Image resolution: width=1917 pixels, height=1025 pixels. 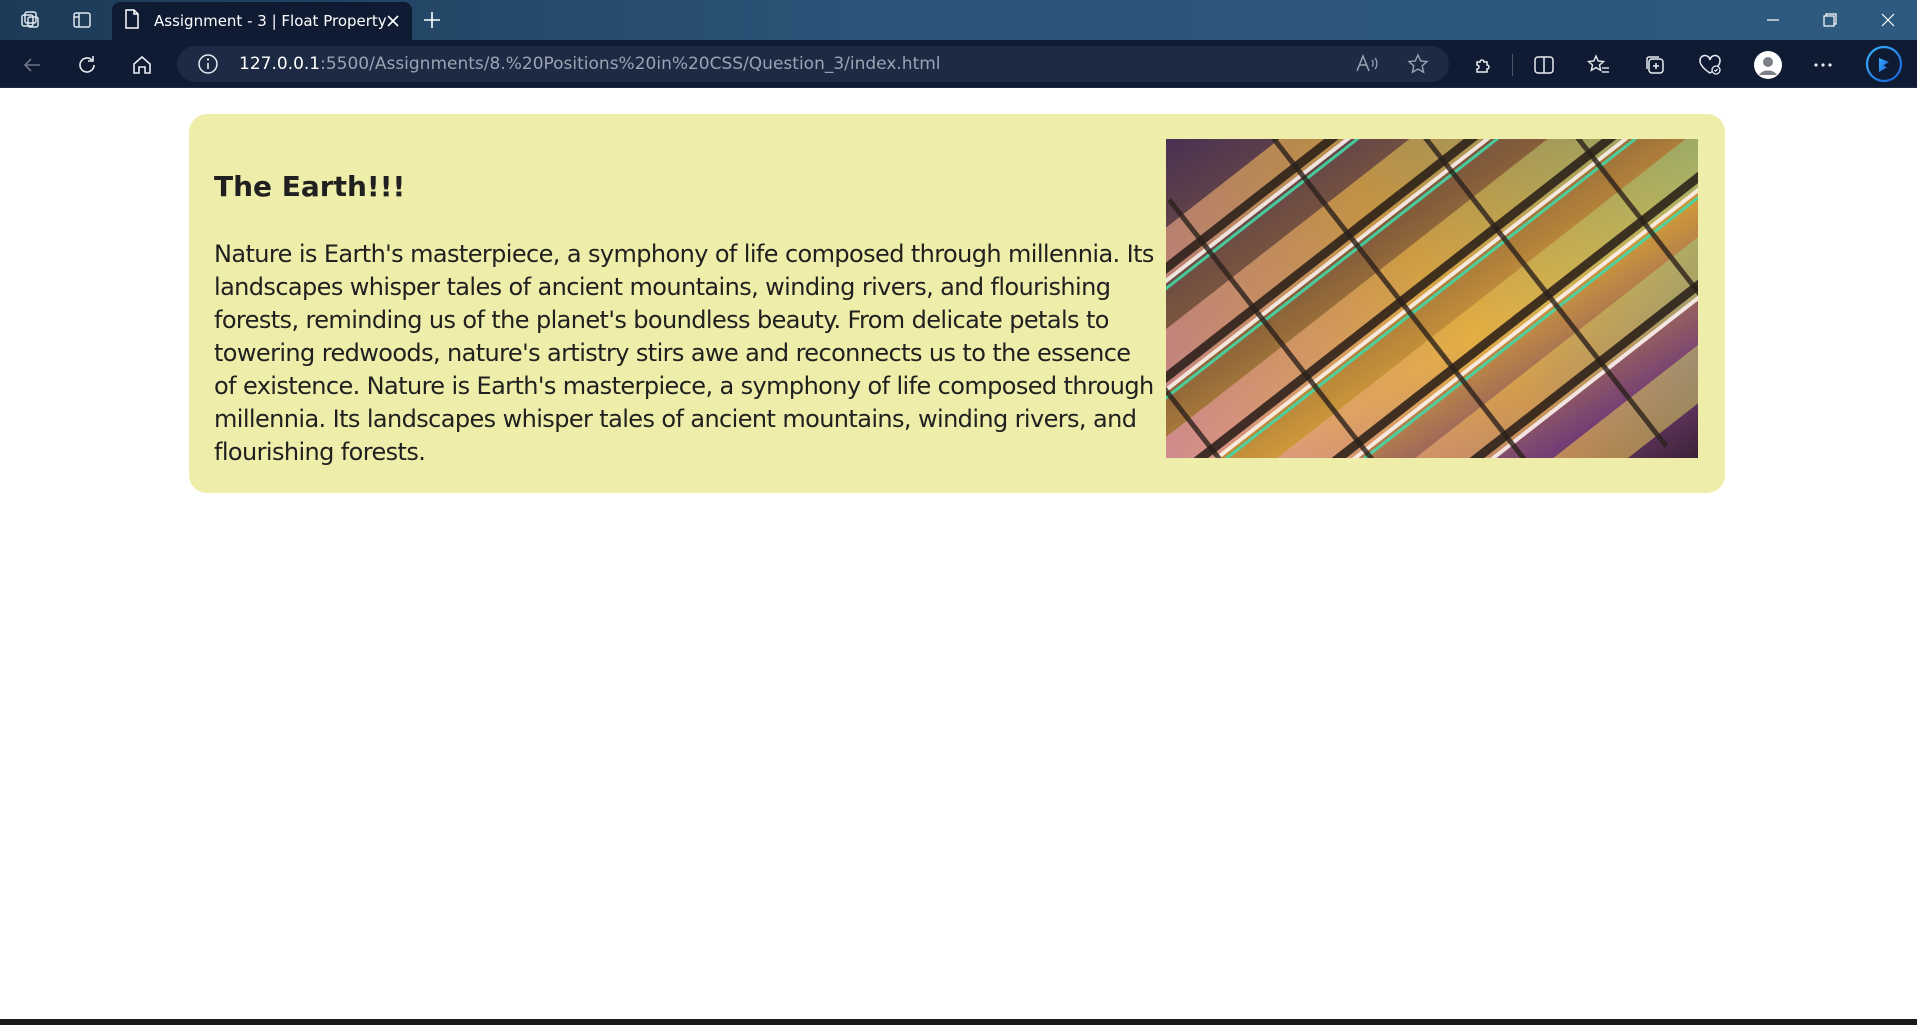 What do you see at coordinates (32, 65) in the screenshot?
I see `back-arrow-icon` at bounding box center [32, 65].